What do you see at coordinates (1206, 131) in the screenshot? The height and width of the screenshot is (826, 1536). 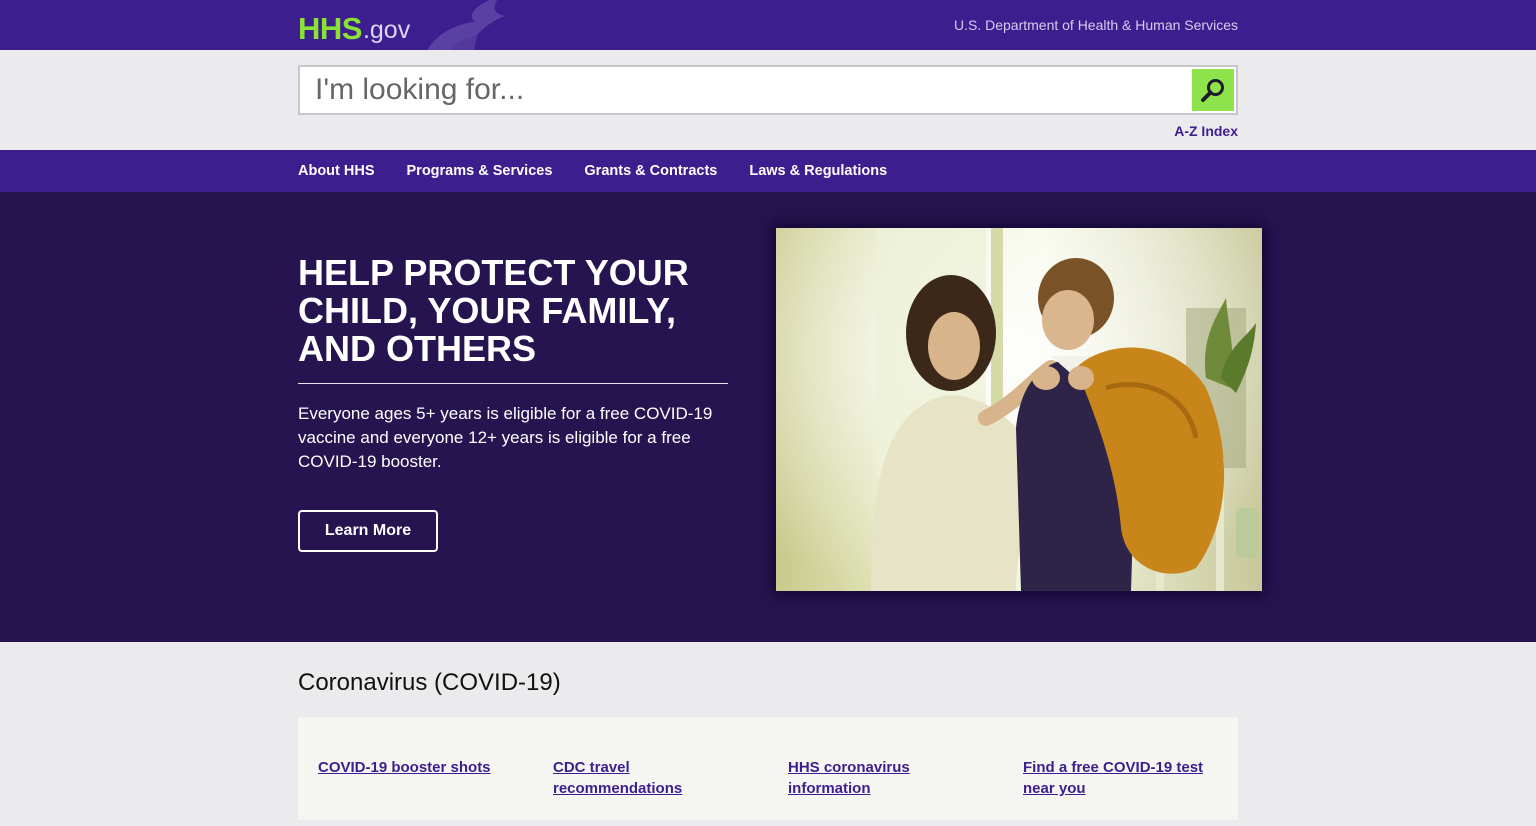 I see `az-index-link: A-Z Index` at bounding box center [1206, 131].